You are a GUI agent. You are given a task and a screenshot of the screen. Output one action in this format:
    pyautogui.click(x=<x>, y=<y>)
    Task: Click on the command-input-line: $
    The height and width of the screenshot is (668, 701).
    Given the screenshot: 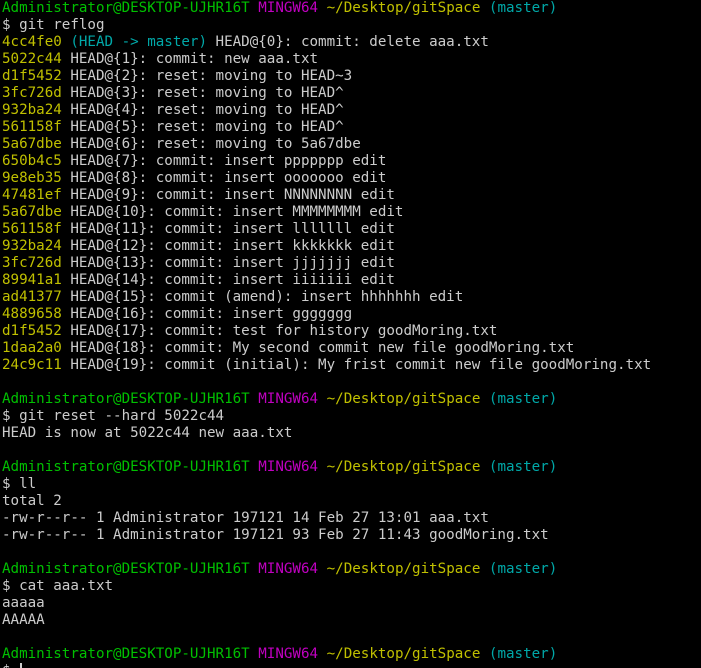 What is the action you would take?
    pyautogui.click(x=351, y=665)
    